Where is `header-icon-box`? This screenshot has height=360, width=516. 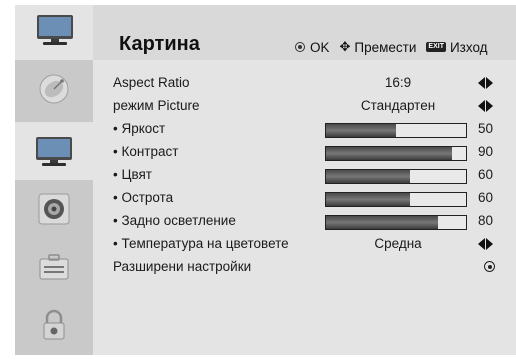
header-icon-box is located at coordinates (54, 32).